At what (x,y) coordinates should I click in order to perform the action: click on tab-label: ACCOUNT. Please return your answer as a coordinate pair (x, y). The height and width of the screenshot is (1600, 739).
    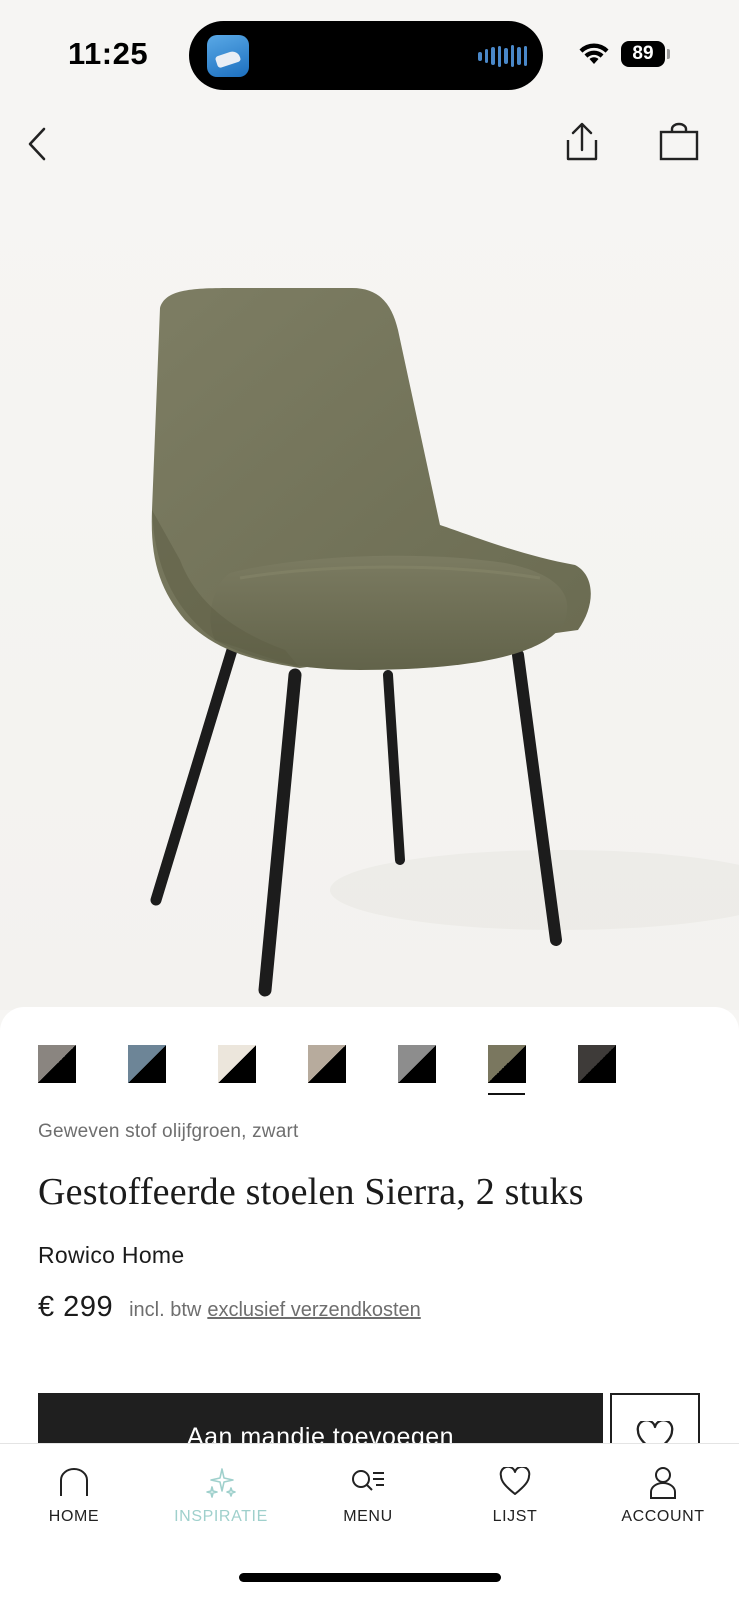
    Looking at the image, I should click on (663, 1516).